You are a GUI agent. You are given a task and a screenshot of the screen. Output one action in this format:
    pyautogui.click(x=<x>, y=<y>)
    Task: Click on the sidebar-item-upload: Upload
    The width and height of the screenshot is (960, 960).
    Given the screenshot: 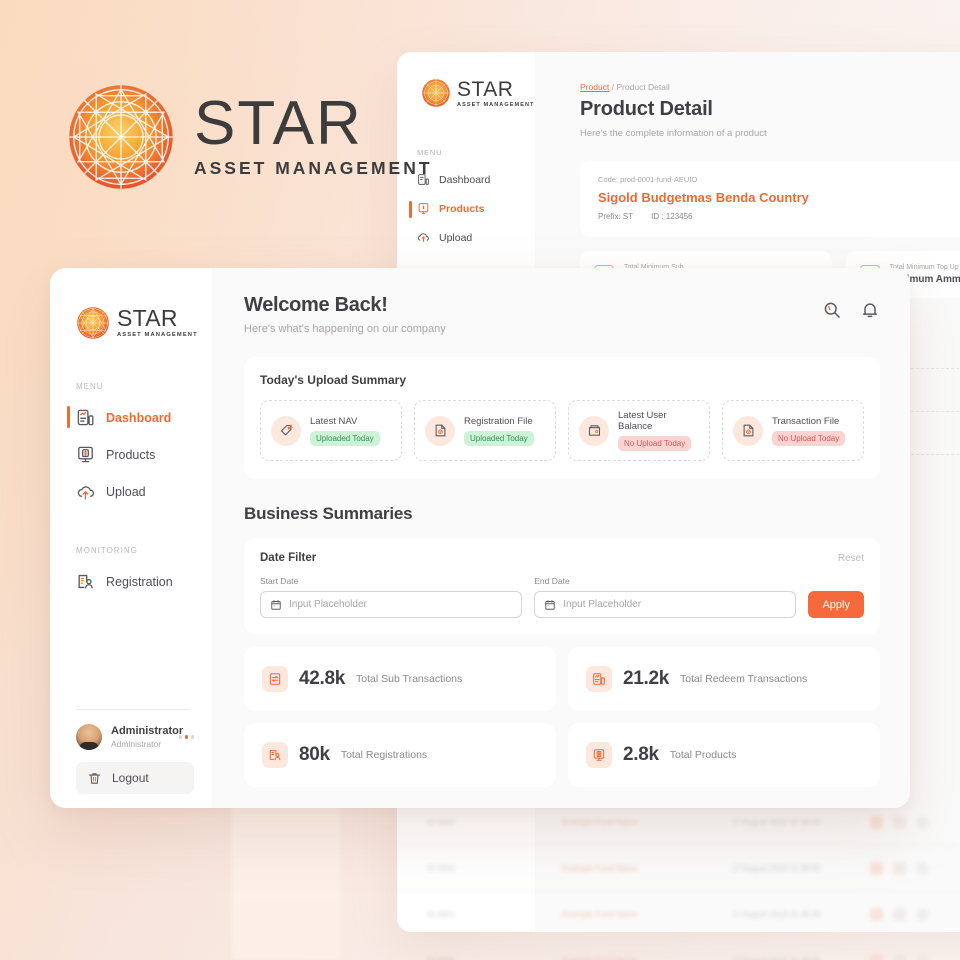 What is the action you would take?
    pyautogui.click(x=144, y=491)
    